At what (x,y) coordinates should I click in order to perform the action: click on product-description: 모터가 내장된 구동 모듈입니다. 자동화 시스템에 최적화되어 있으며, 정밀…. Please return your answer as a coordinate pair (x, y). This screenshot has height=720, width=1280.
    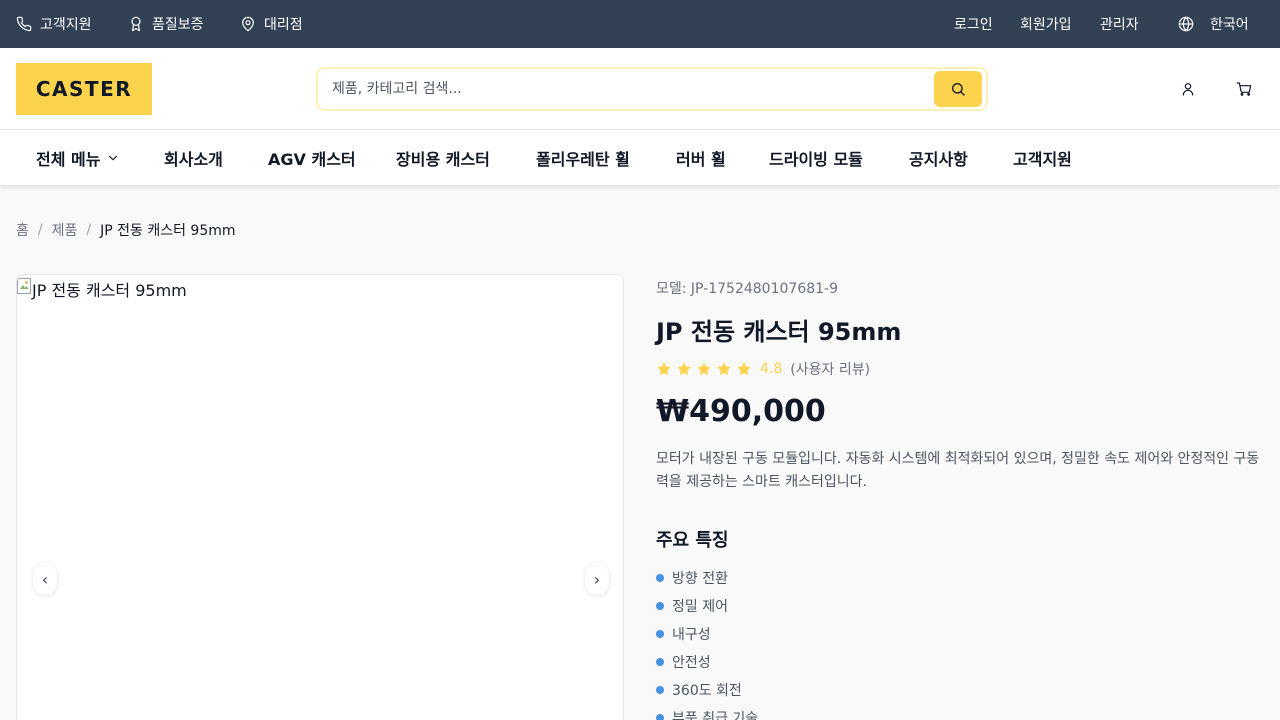
    Looking at the image, I should click on (958, 470).